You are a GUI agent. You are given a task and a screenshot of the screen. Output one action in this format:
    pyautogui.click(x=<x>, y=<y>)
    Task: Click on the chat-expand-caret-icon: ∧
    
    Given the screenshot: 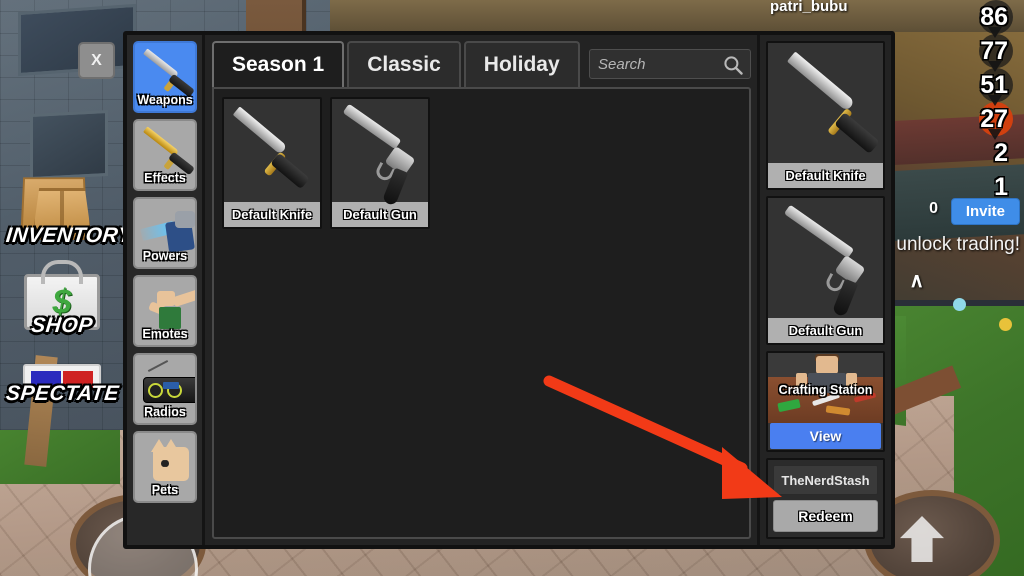 What is the action you would take?
    pyautogui.click(x=916, y=280)
    